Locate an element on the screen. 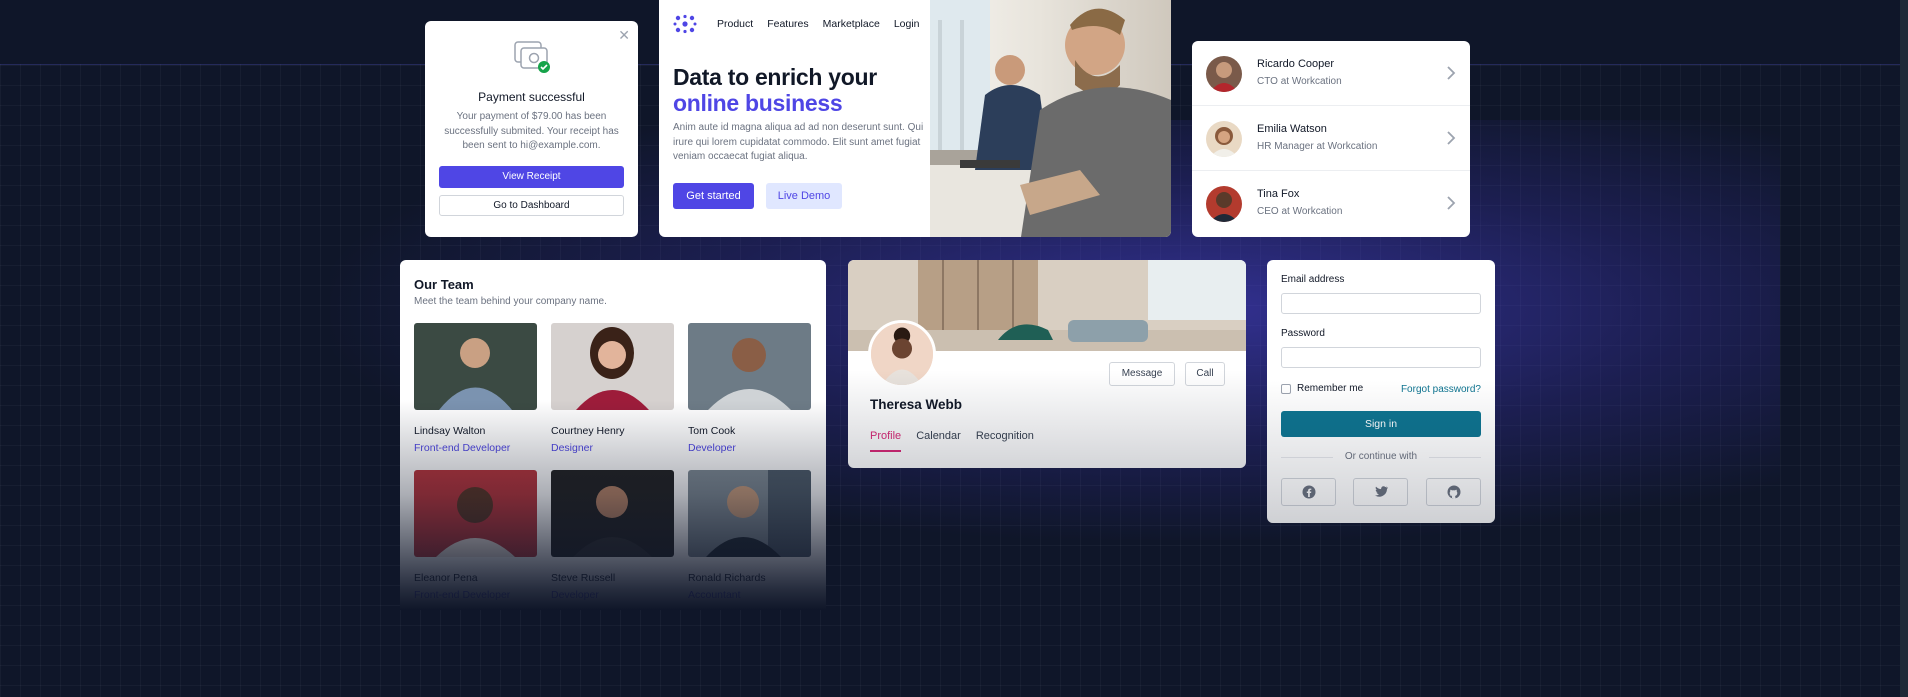 This screenshot has width=1908, height=697. team-member: Lindsay Walton Front-end Developer is located at coordinates (475, 388).